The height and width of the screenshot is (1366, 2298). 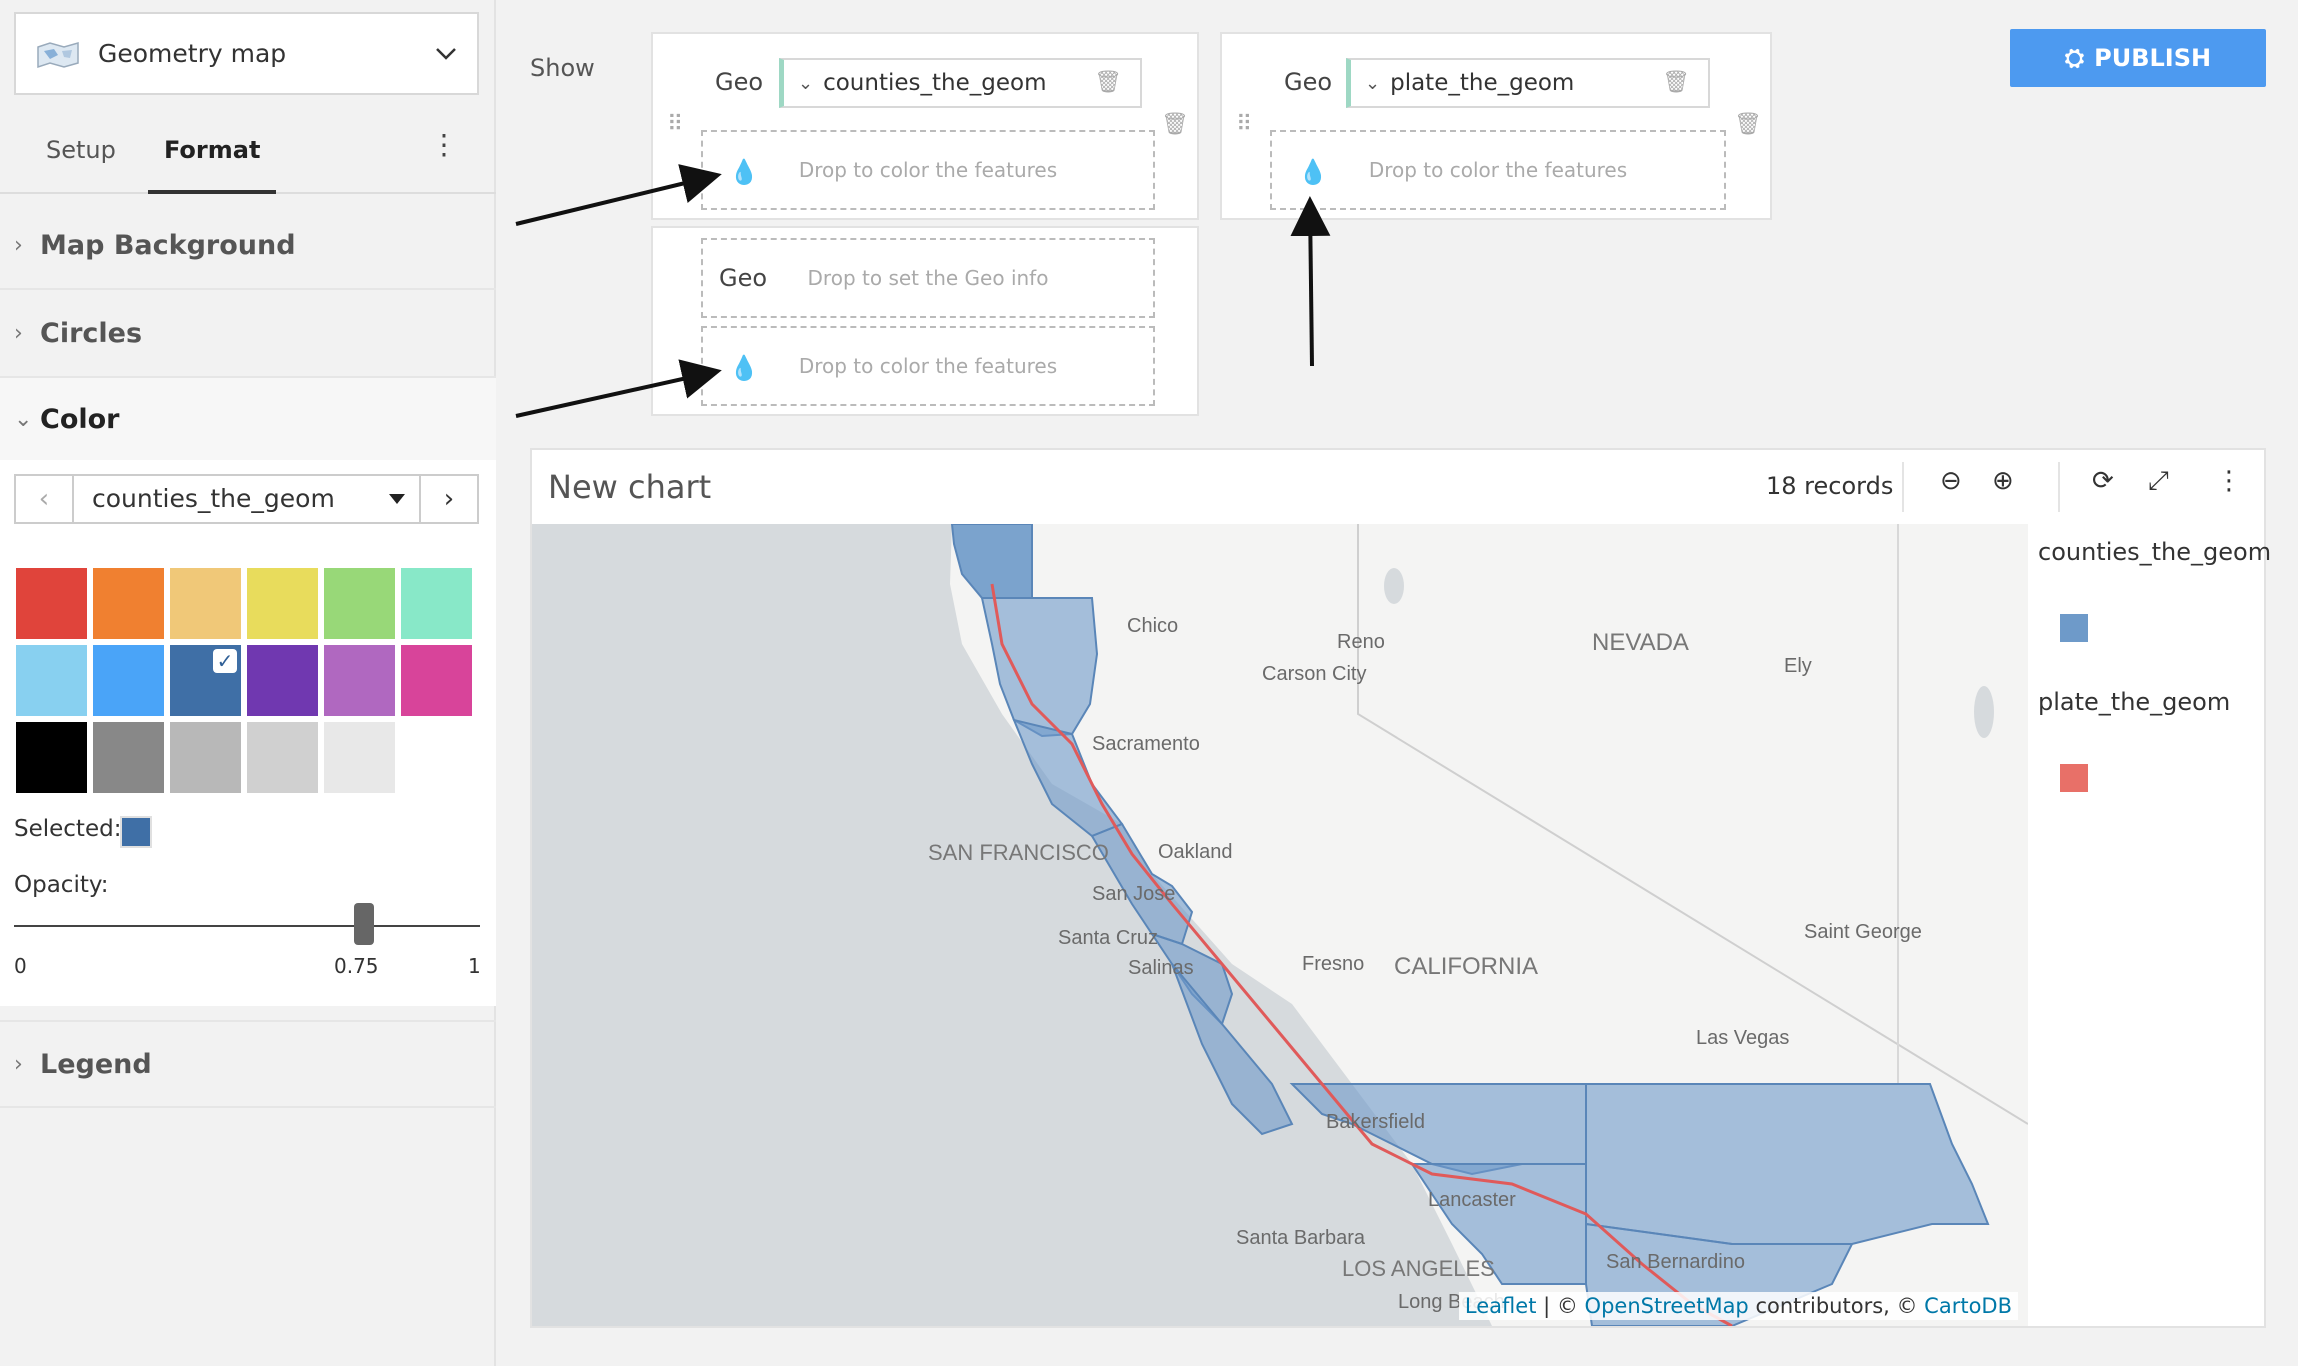 What do you see at coordinates (474, 966) in the screenshot?
I see `opacity-max: 1` at bounding box center [474, 966].